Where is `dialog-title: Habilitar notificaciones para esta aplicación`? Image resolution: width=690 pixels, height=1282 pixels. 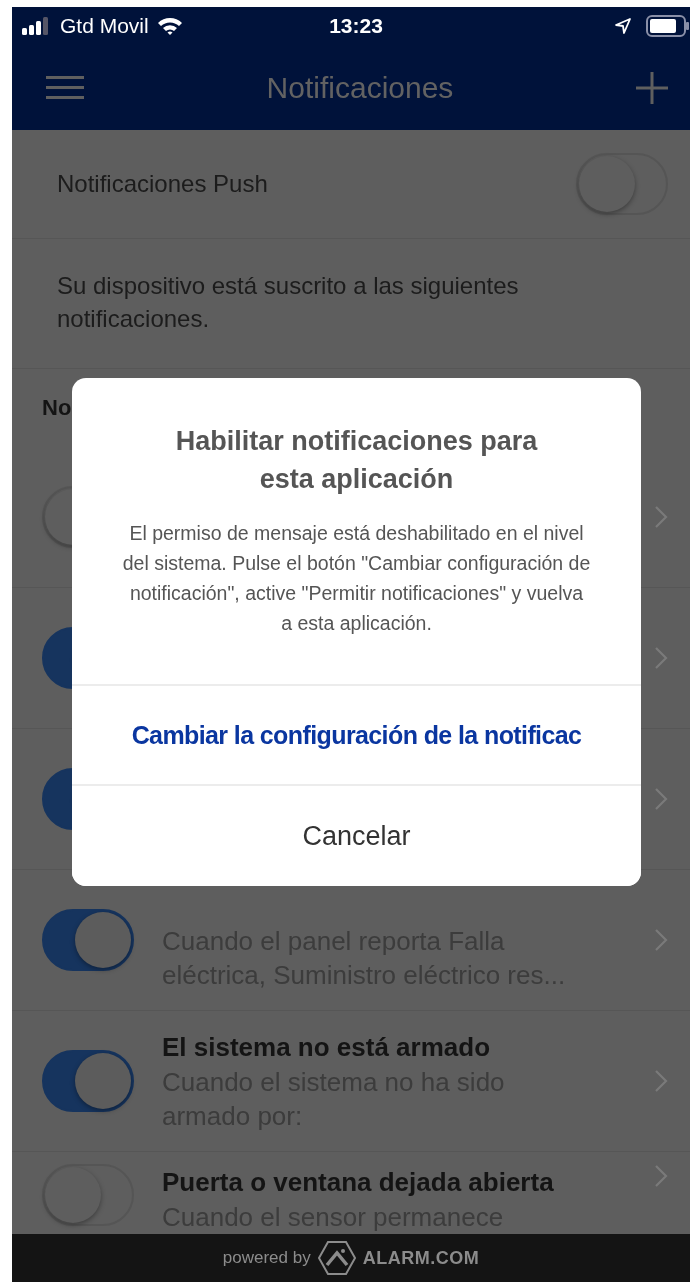
dialog-title: Habilitar notificaciones para esta aplicación is located at coordinates (356, 460).